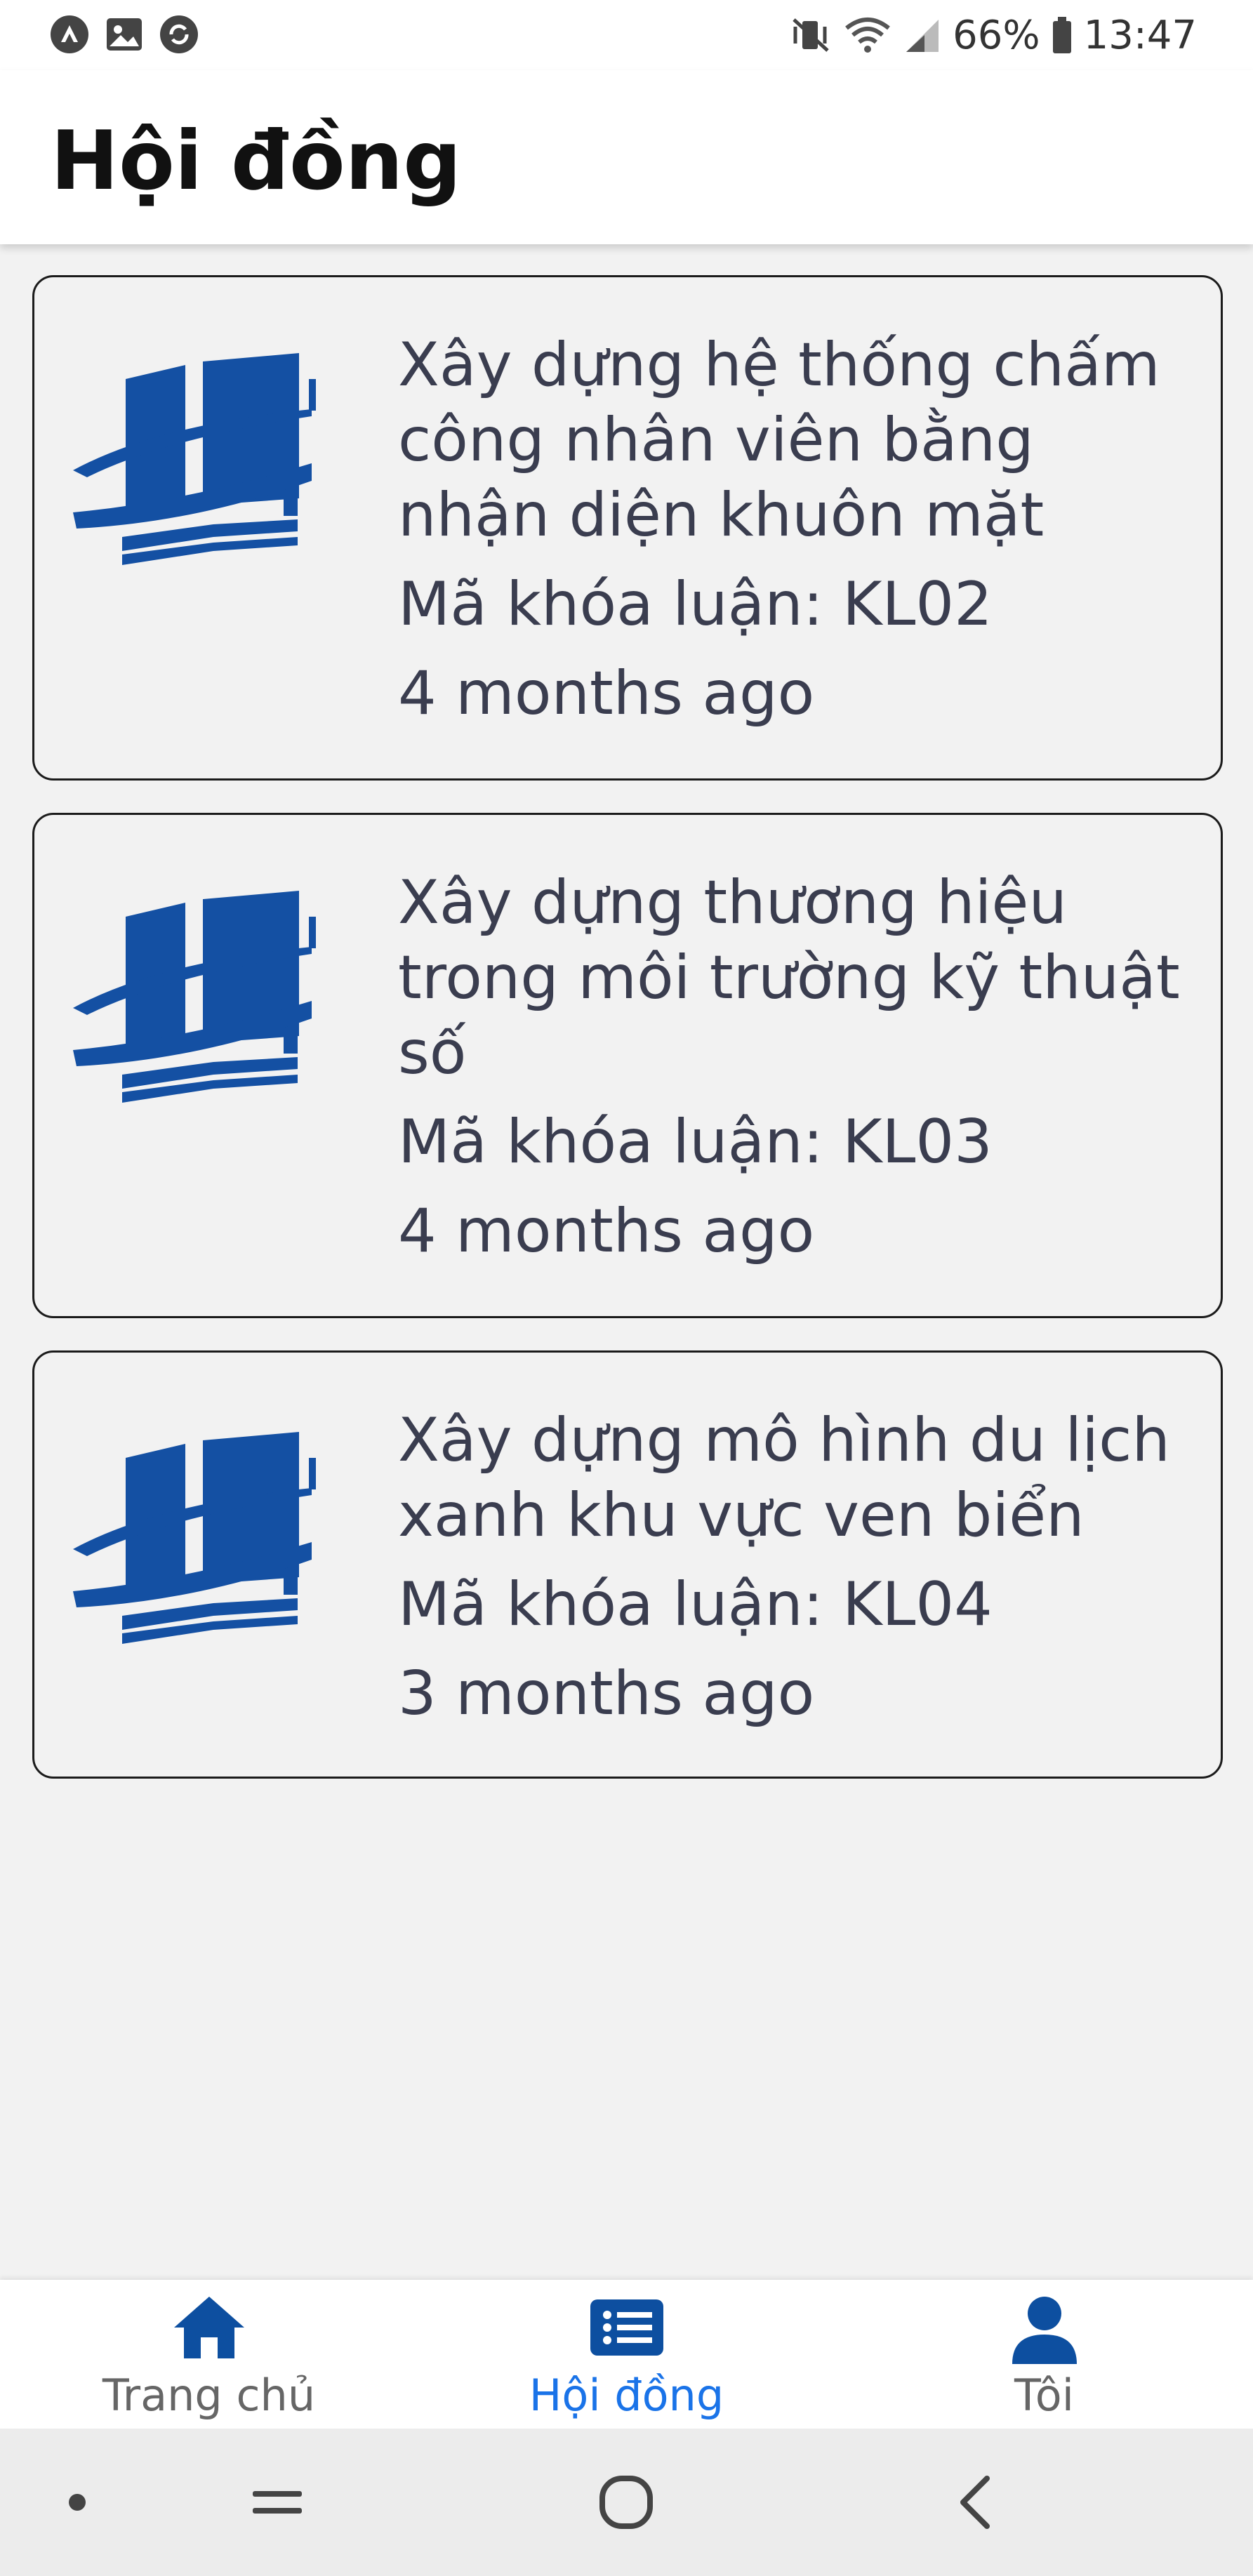 The image size is (1253, 2576). I want to click on system-status: 66% 13:47, so click(993, 35).